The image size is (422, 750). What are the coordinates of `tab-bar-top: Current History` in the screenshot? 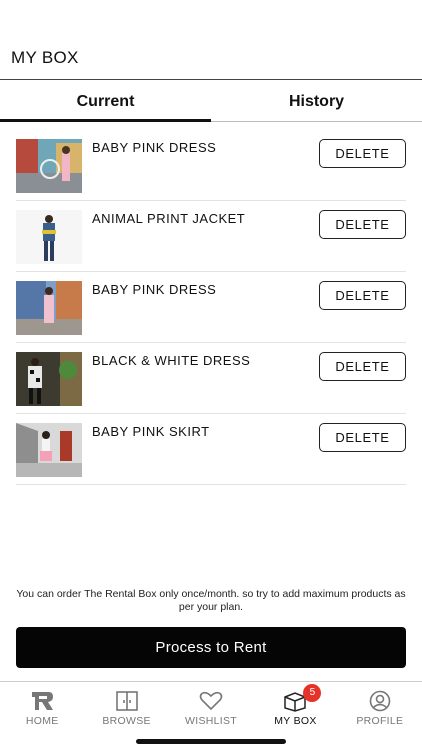 It's located at (211, 101).